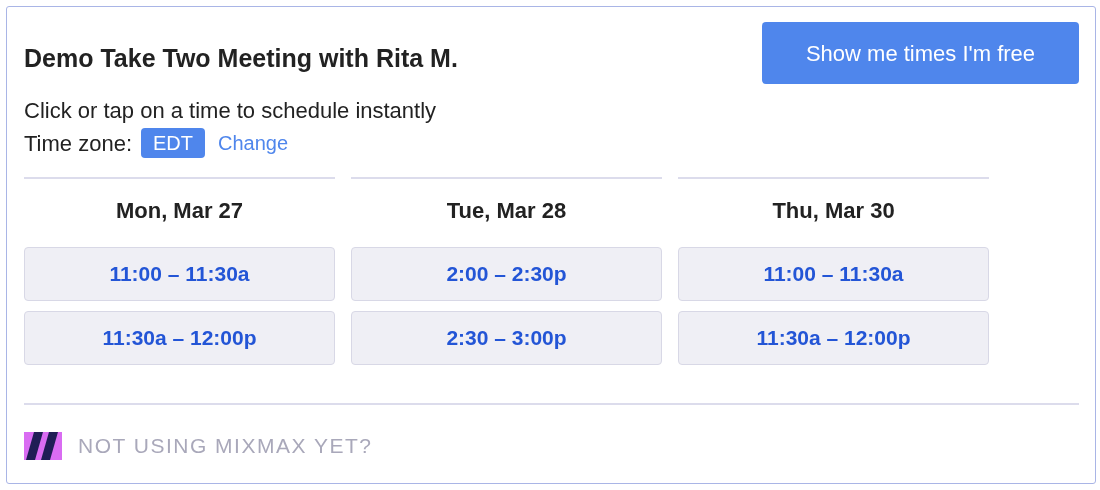 This screenshot has width=1100, height=490. What do you see at coordinates (241, 58) in the screenshot?
I see `meeting-title: Demo Take Two Meeting with Rita M.` at bounding box center [241, 58].